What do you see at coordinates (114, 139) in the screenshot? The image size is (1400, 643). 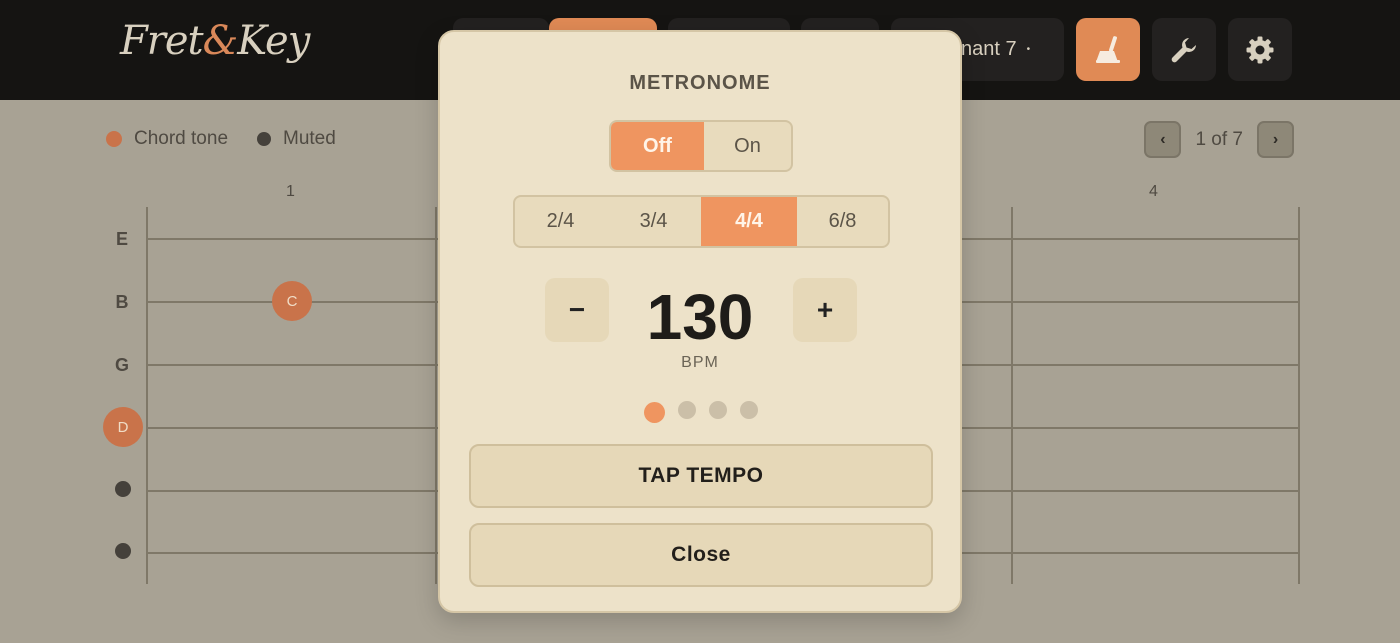 I see `chord-tone-dot` at bounding box center [114, 139].